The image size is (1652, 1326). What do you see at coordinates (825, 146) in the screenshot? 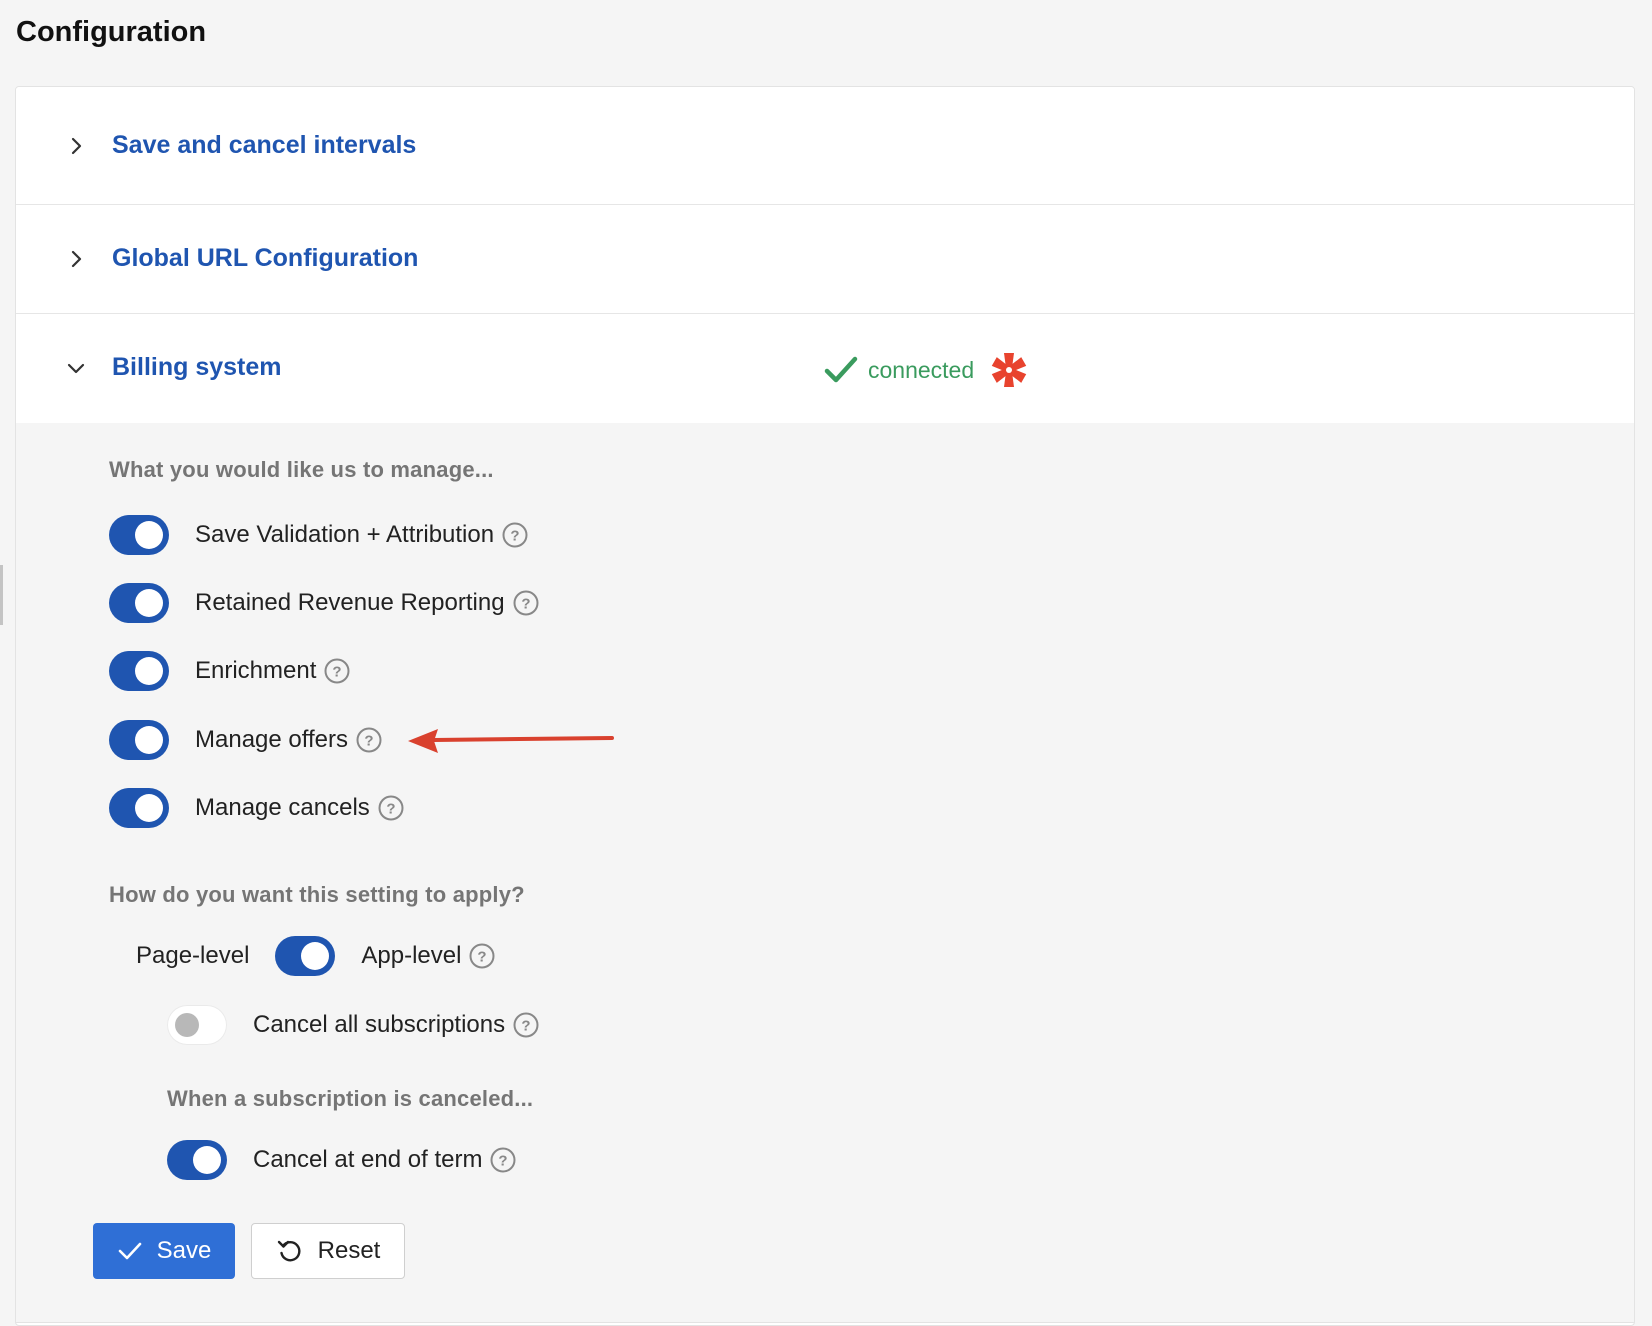
I see `accordion-save-cancel-intervals: Save and cancel intervals` at bounding box center [825, 146].